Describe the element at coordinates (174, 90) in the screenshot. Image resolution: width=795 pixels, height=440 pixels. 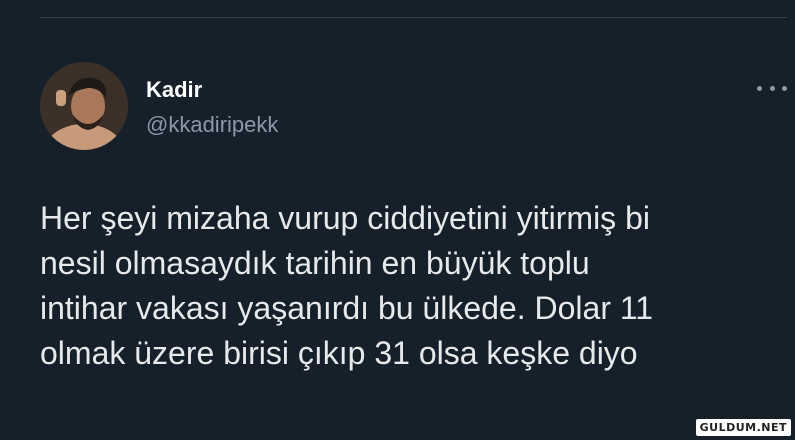
I see `author-name: Kadir` at that location.